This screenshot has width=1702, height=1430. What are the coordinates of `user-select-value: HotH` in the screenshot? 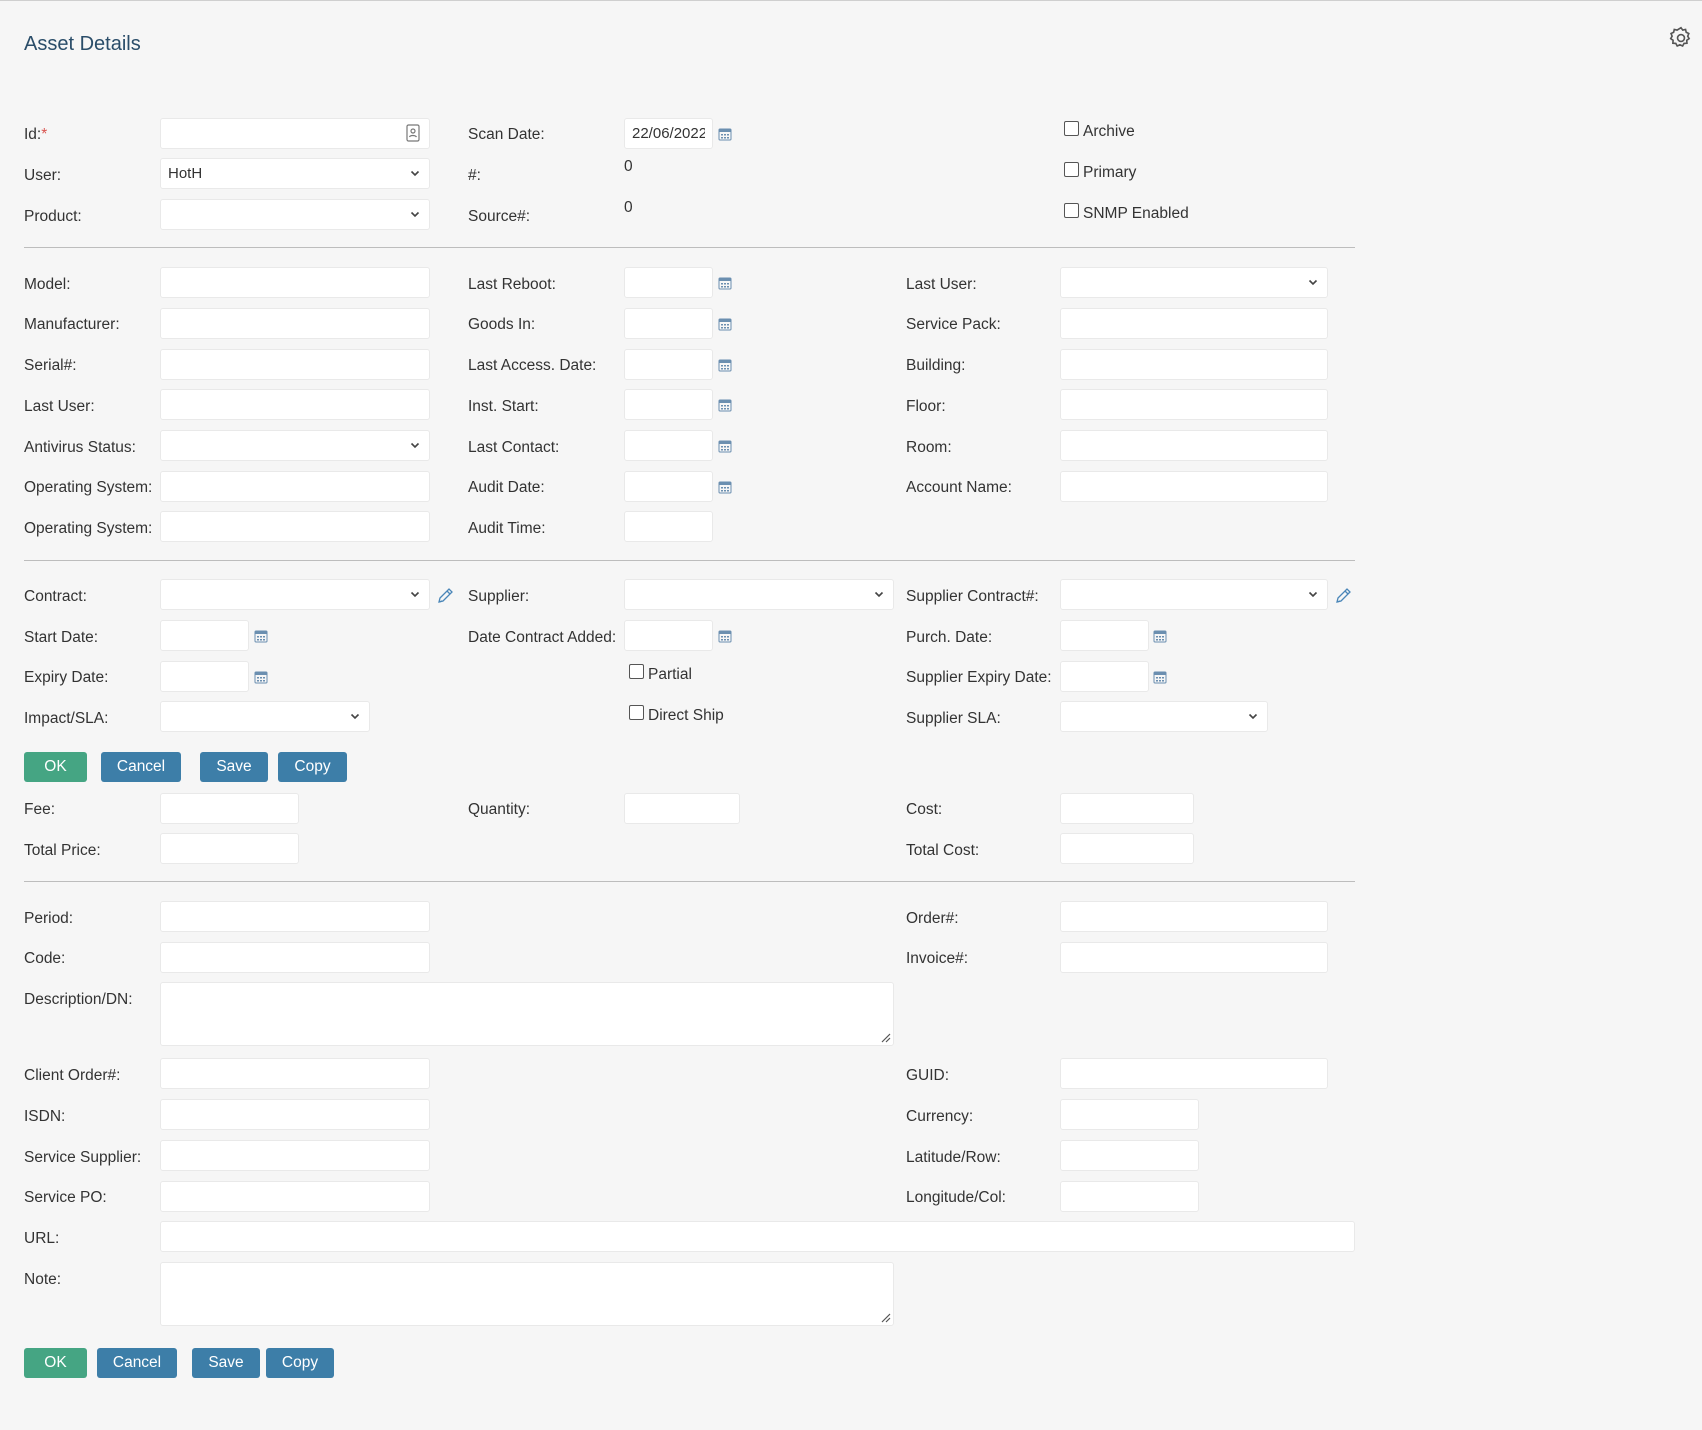 It's located at (185, 173).